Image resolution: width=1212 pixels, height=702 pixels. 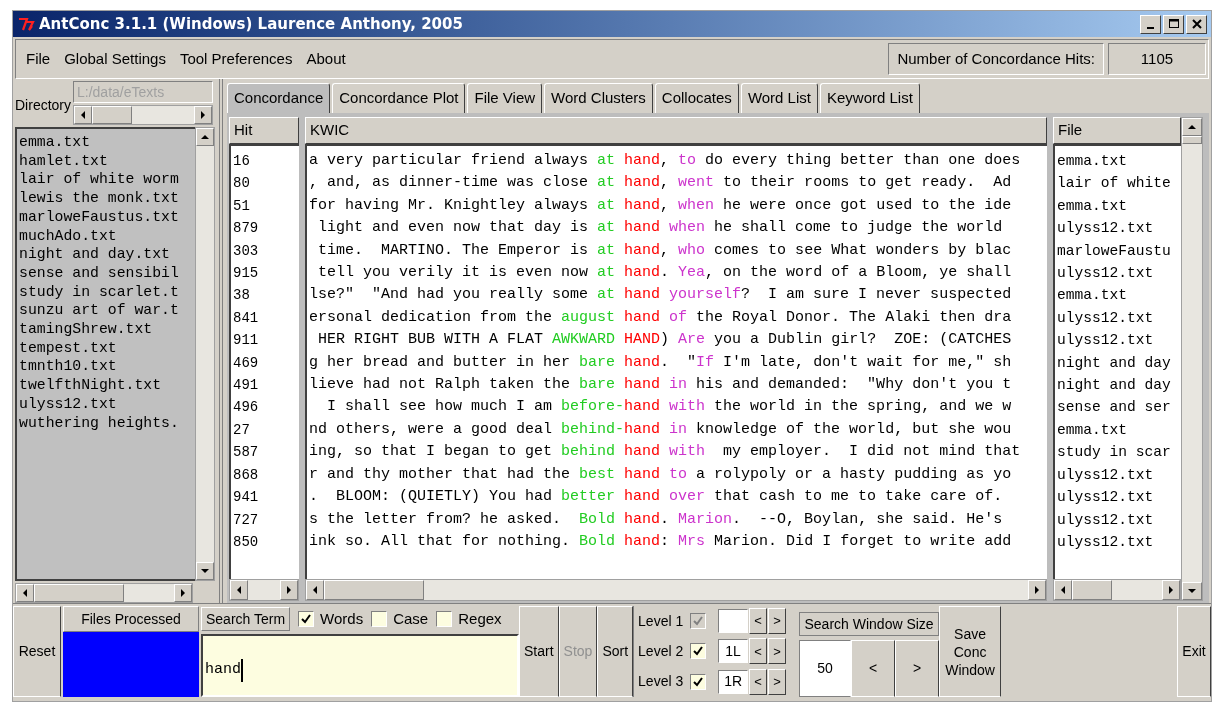 I want to click on tab: Keyword List, so click(x=869, y=98).